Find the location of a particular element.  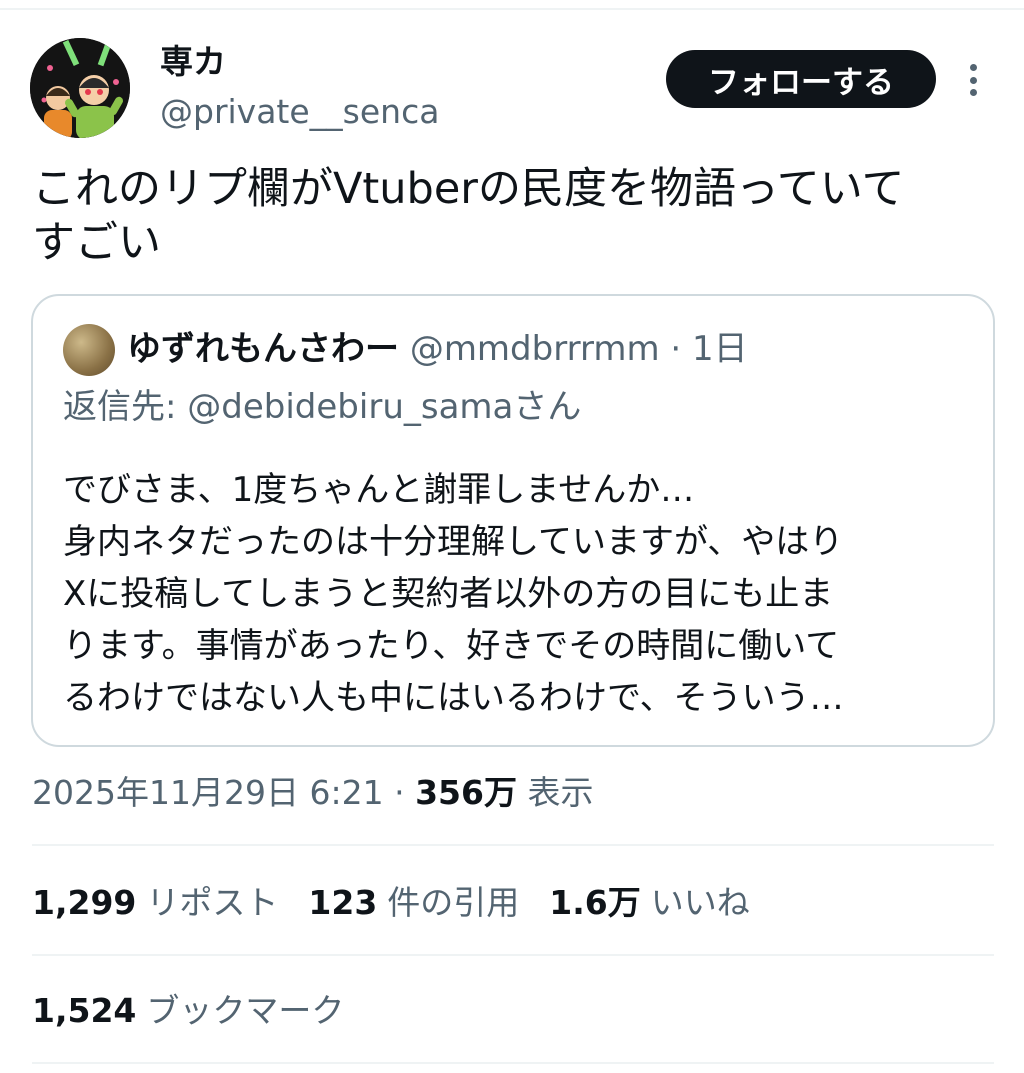

tweet-line: これのリプ欄がVtuberの民度を物語っていて is located at coordinates (468, 189).